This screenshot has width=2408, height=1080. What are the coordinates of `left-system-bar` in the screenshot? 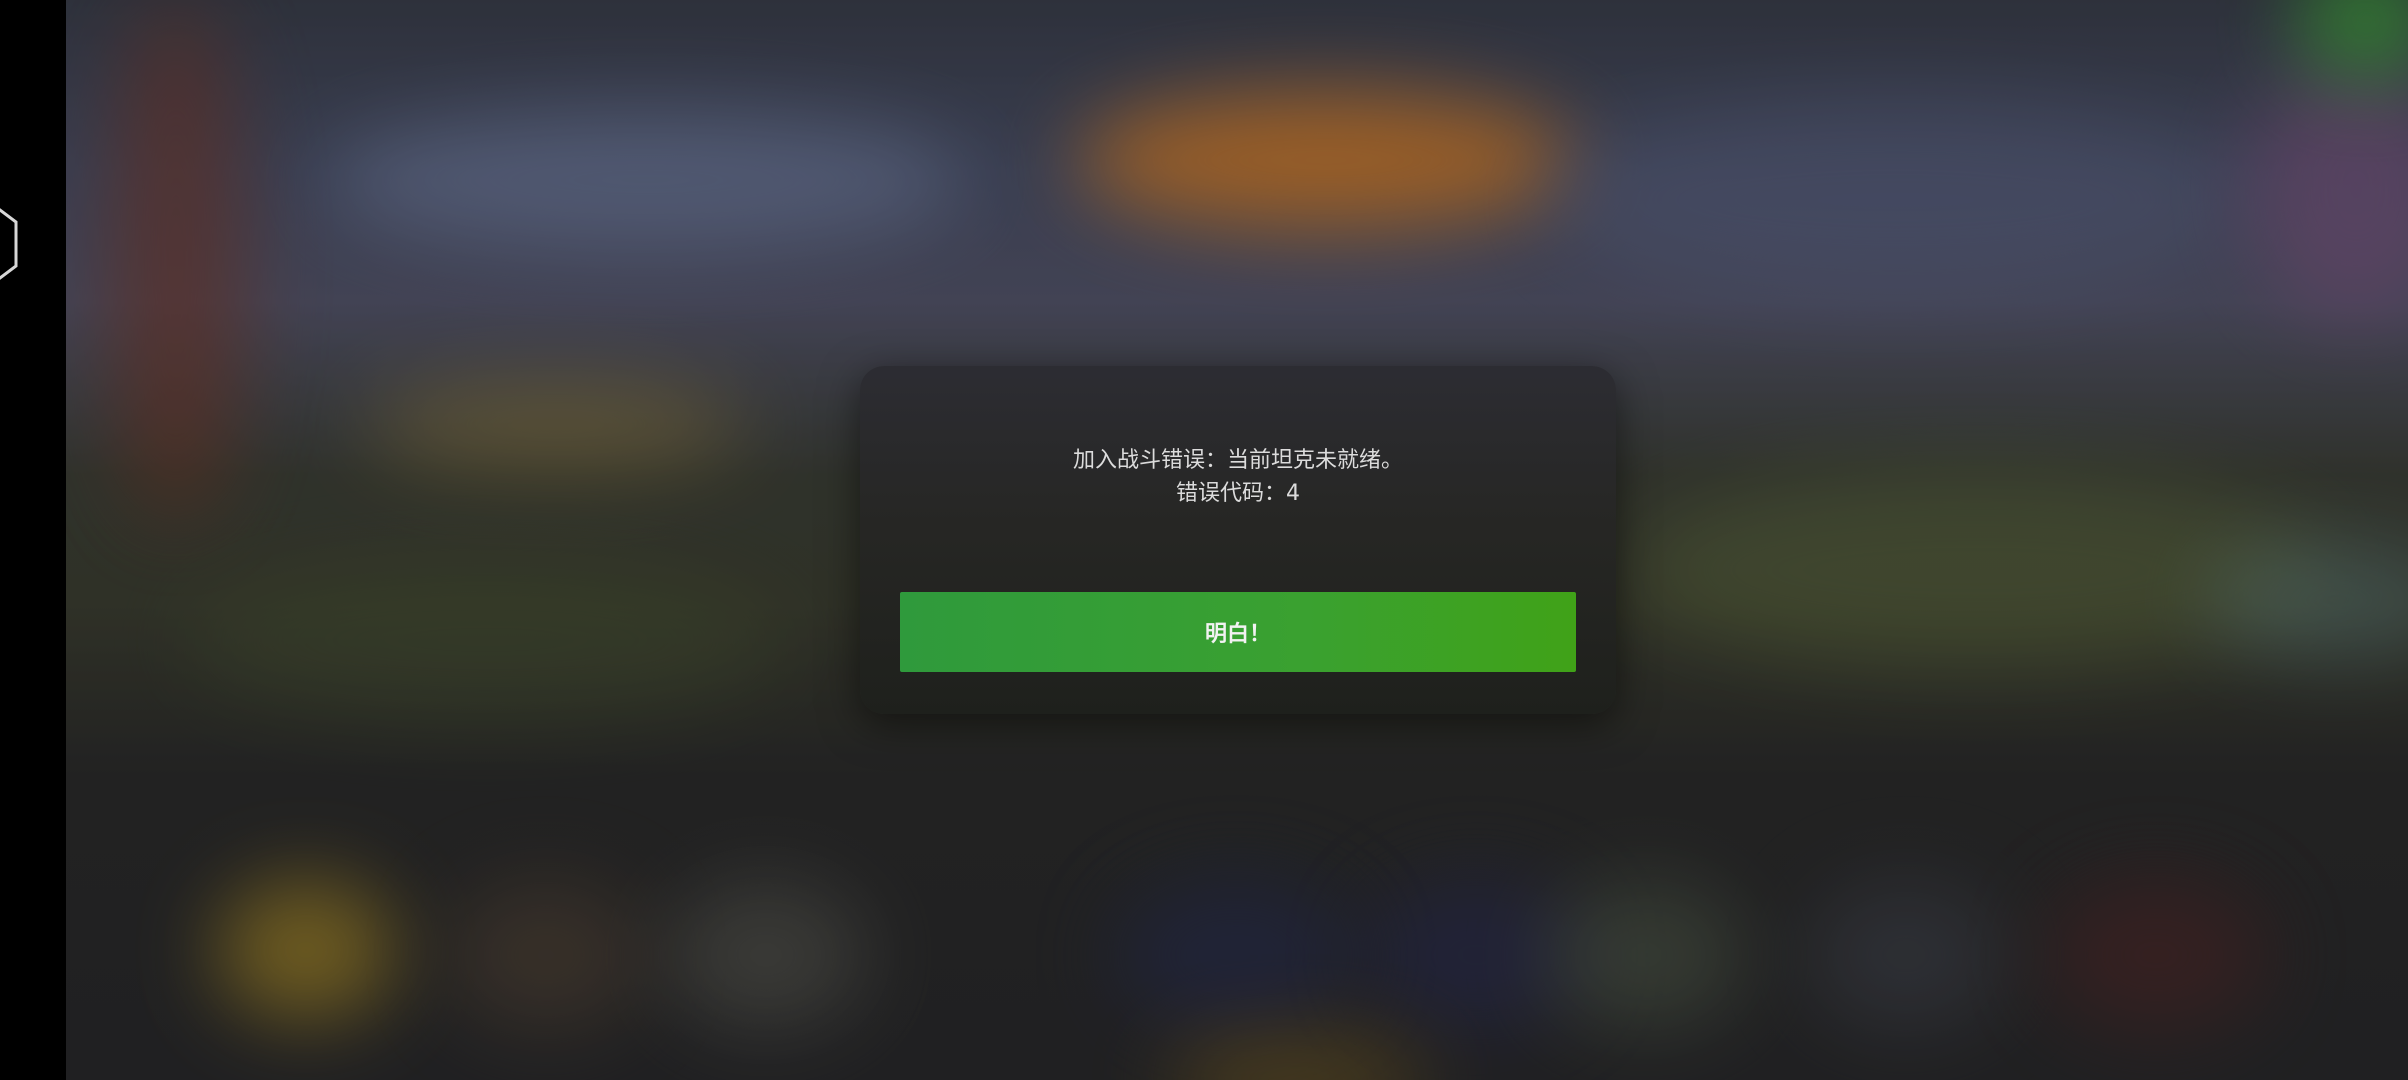 It's located at (33, 540).